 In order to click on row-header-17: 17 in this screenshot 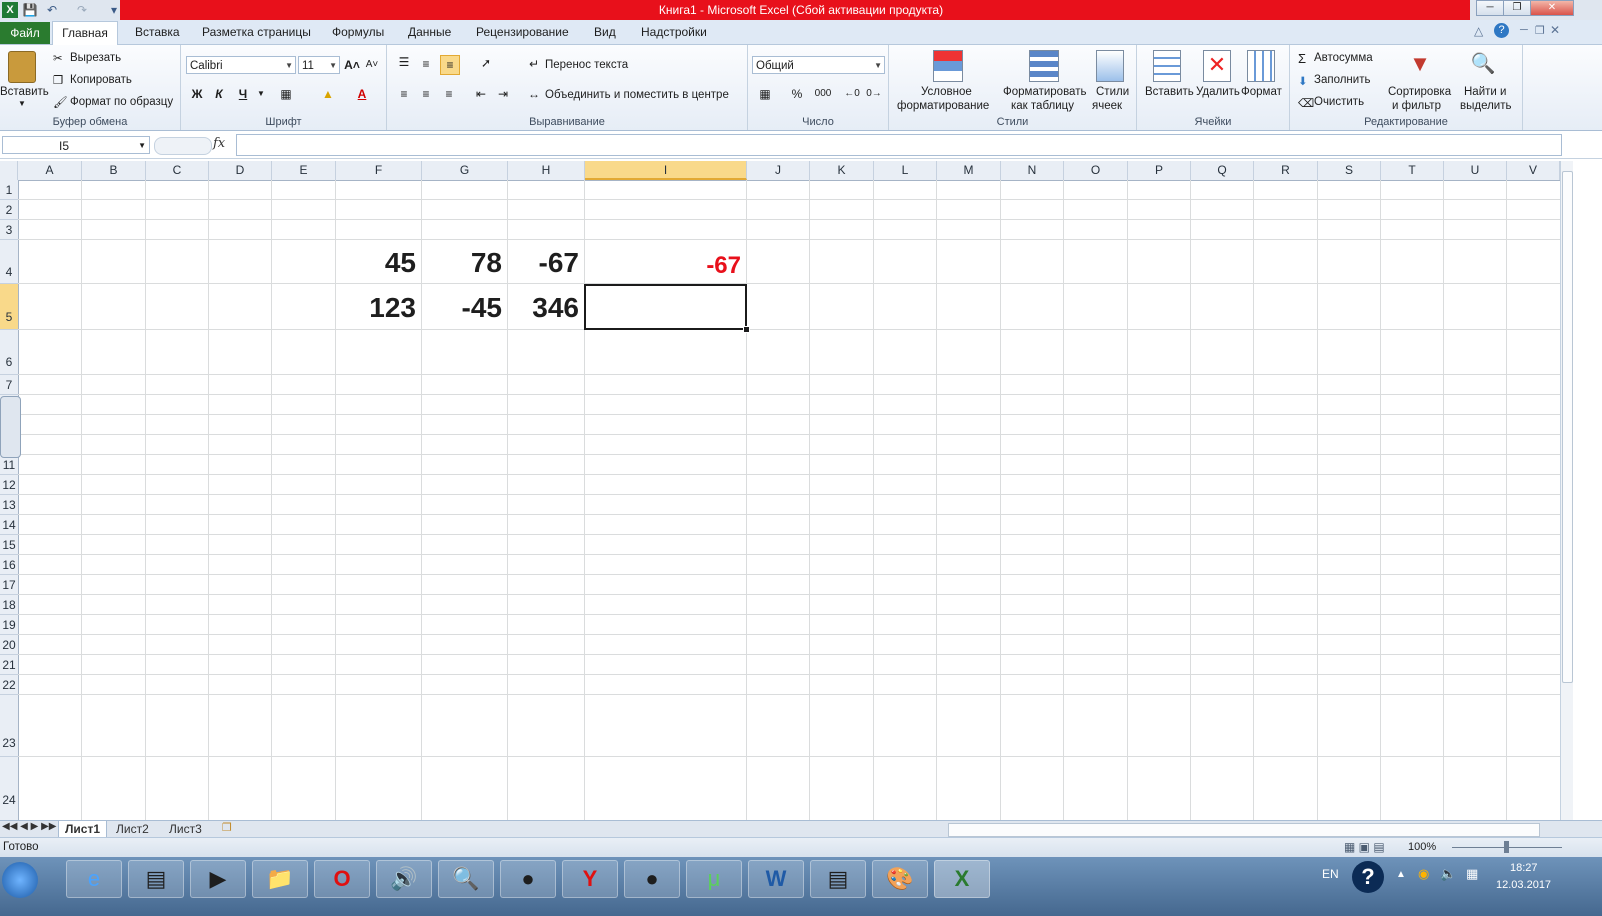, I will do `click(9, 585)`.